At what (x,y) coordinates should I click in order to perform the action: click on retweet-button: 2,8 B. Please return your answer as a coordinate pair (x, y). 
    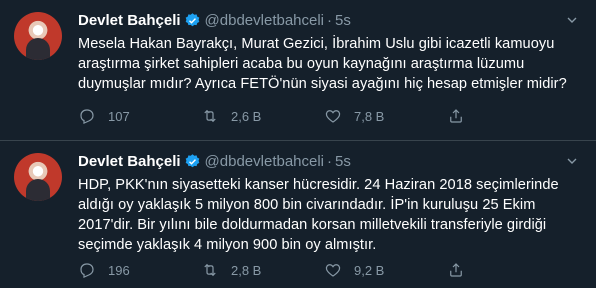
    Looking at the image, I should click on (262, 270).